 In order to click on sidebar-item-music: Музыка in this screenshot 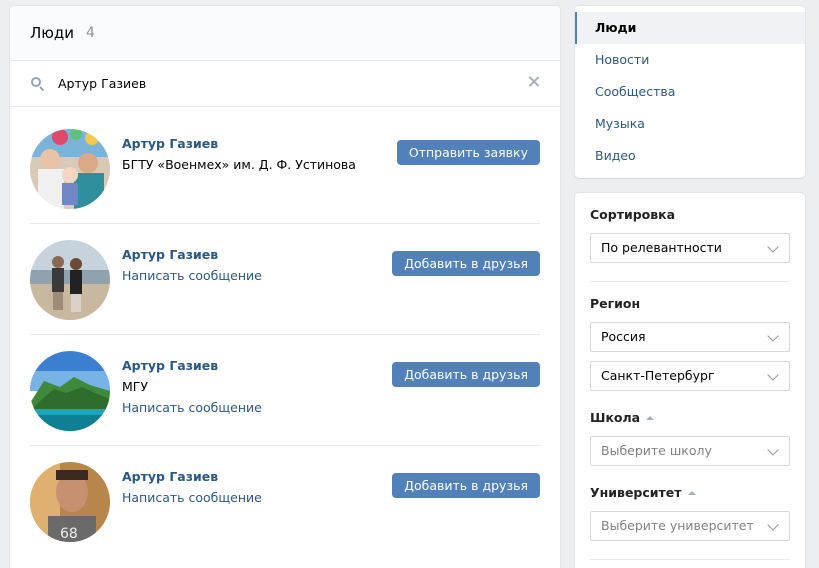, I will do `click(690, 124)`.